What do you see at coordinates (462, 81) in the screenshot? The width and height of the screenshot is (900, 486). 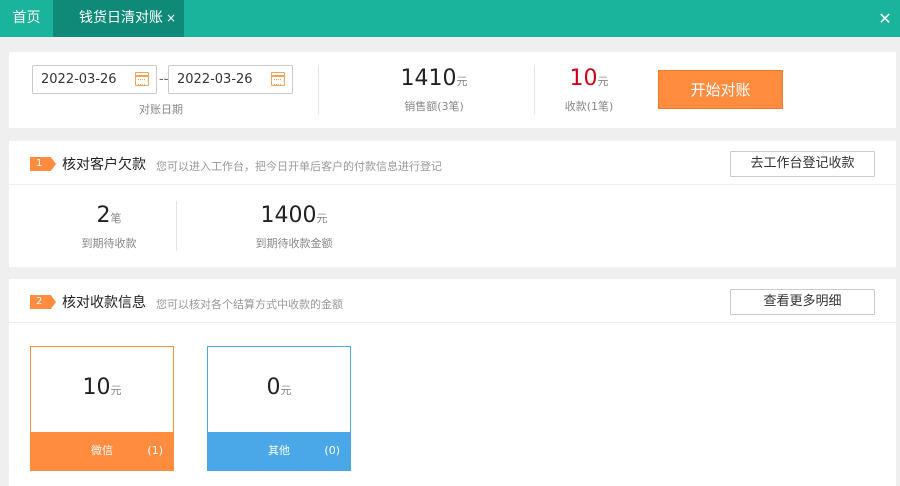 I see `sales-unit: 元` at bounding box center [462, 81].